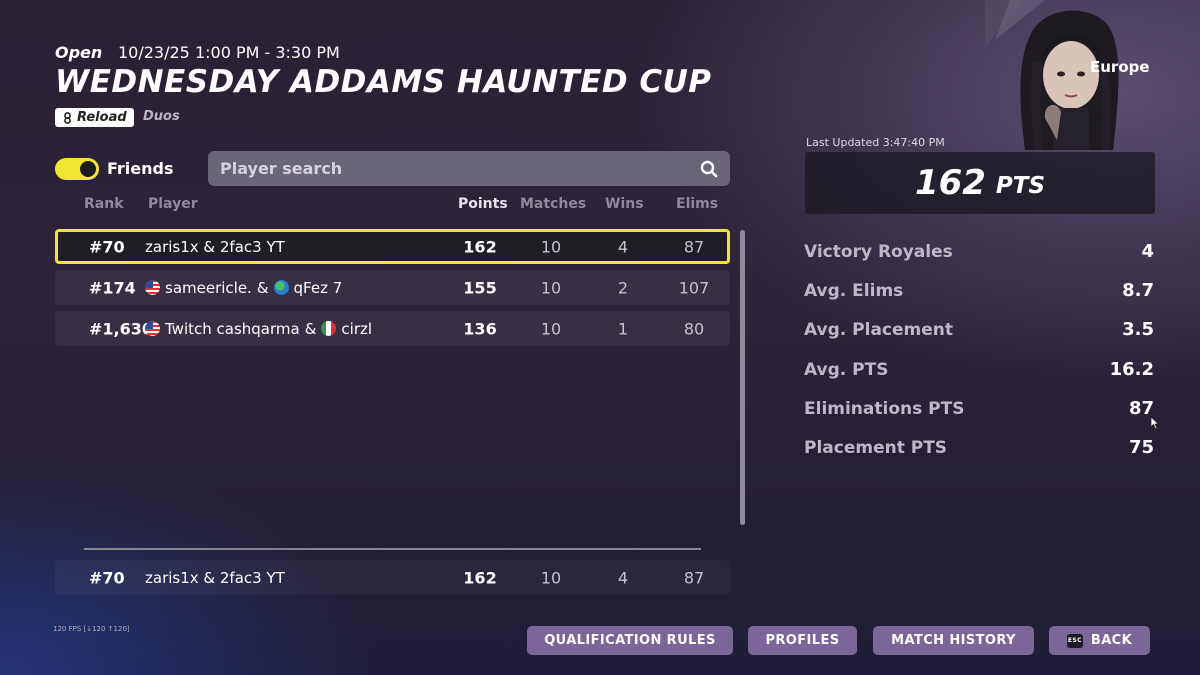  I want to click on player-search, so click(469, 168).